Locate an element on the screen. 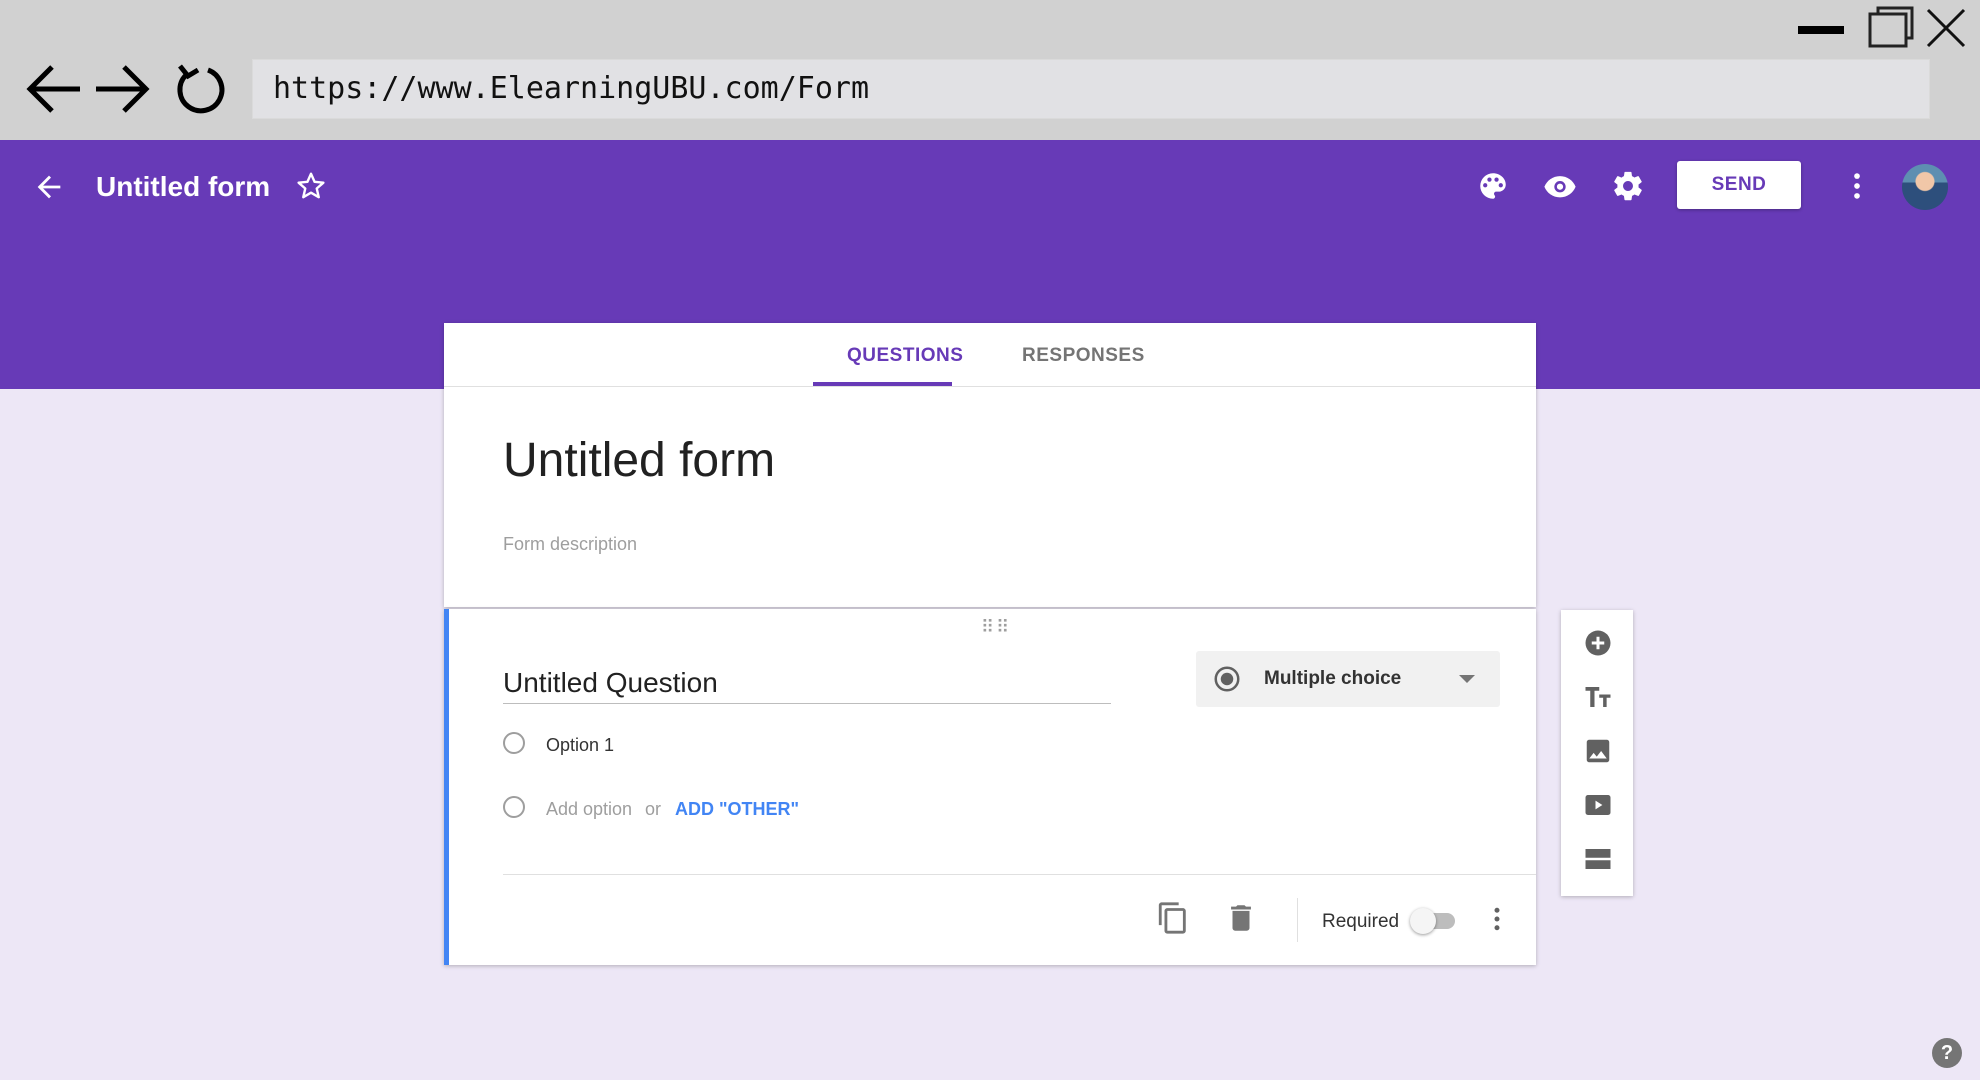 The width and height of the screenshot is (1980, 1080). question-type-dropdown: Multiple choice is located at coordinates (1348, 679).